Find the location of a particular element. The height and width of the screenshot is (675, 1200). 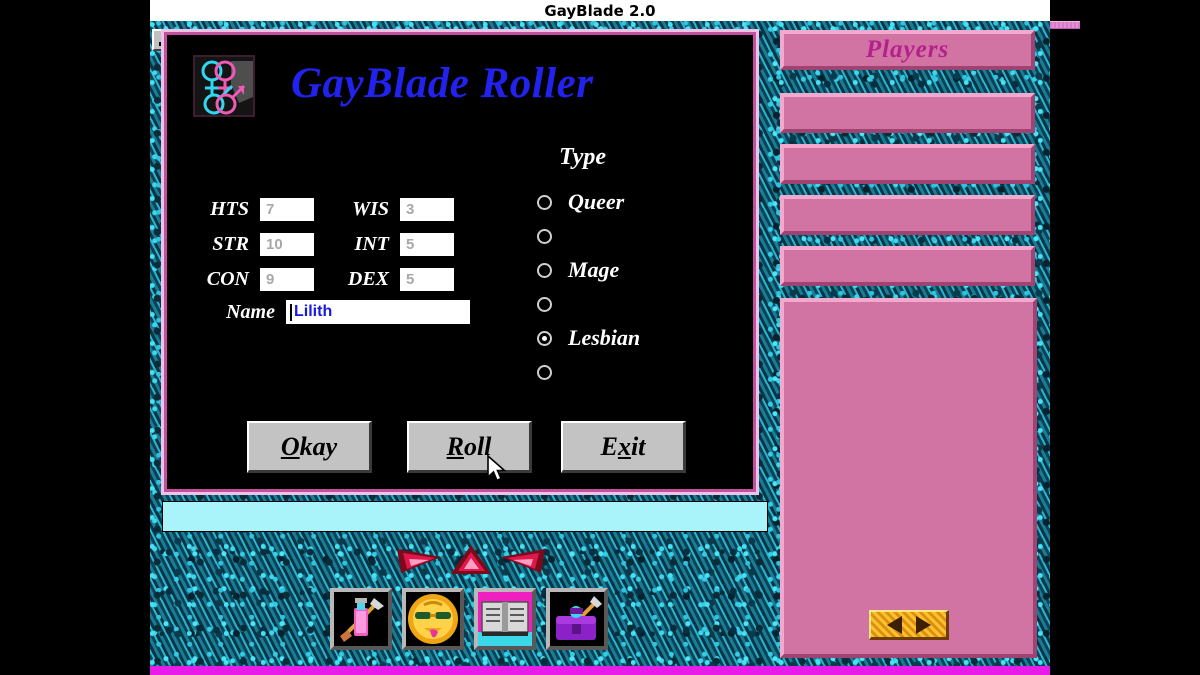

players-header-label: Players is located at coordinates (907, 49).